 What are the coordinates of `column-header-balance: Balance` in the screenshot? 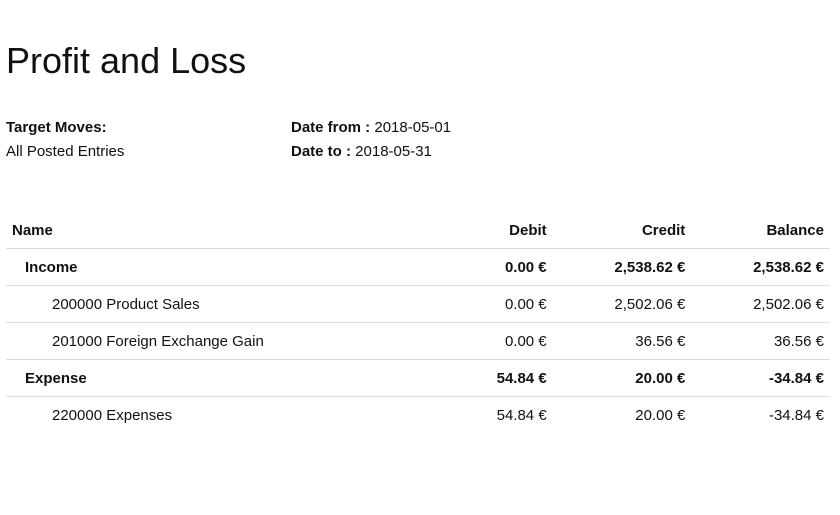 It's located at (760, 230).